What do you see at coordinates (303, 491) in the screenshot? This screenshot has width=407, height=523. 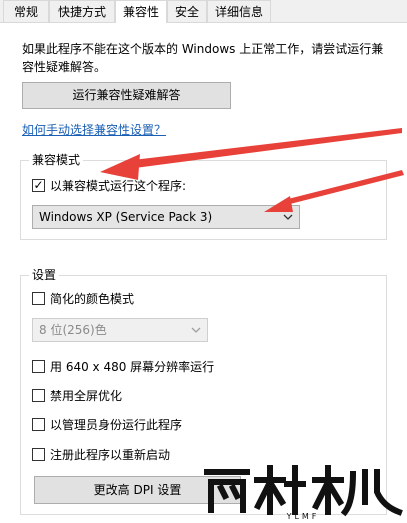 I see `ylmf-watermark-logo: YLMF` at bounding box center [303, 491].